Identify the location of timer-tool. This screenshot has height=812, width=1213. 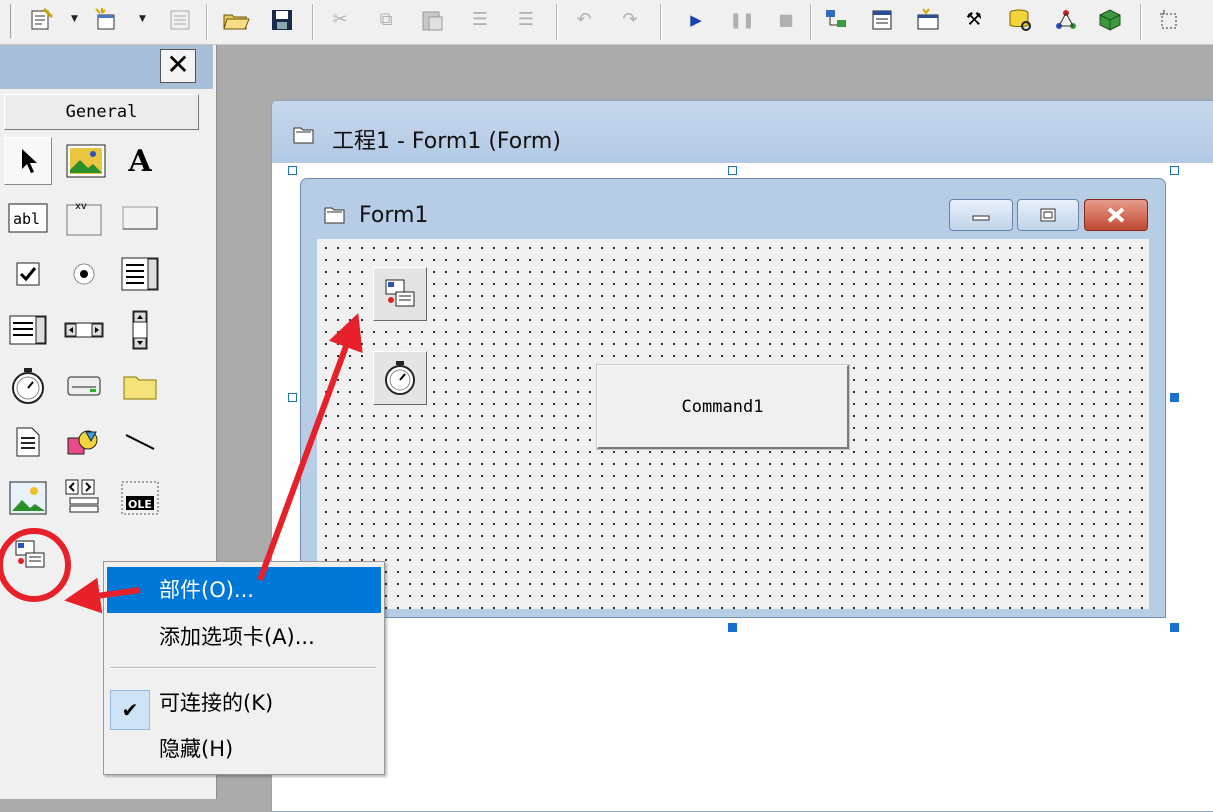
(28, 386).